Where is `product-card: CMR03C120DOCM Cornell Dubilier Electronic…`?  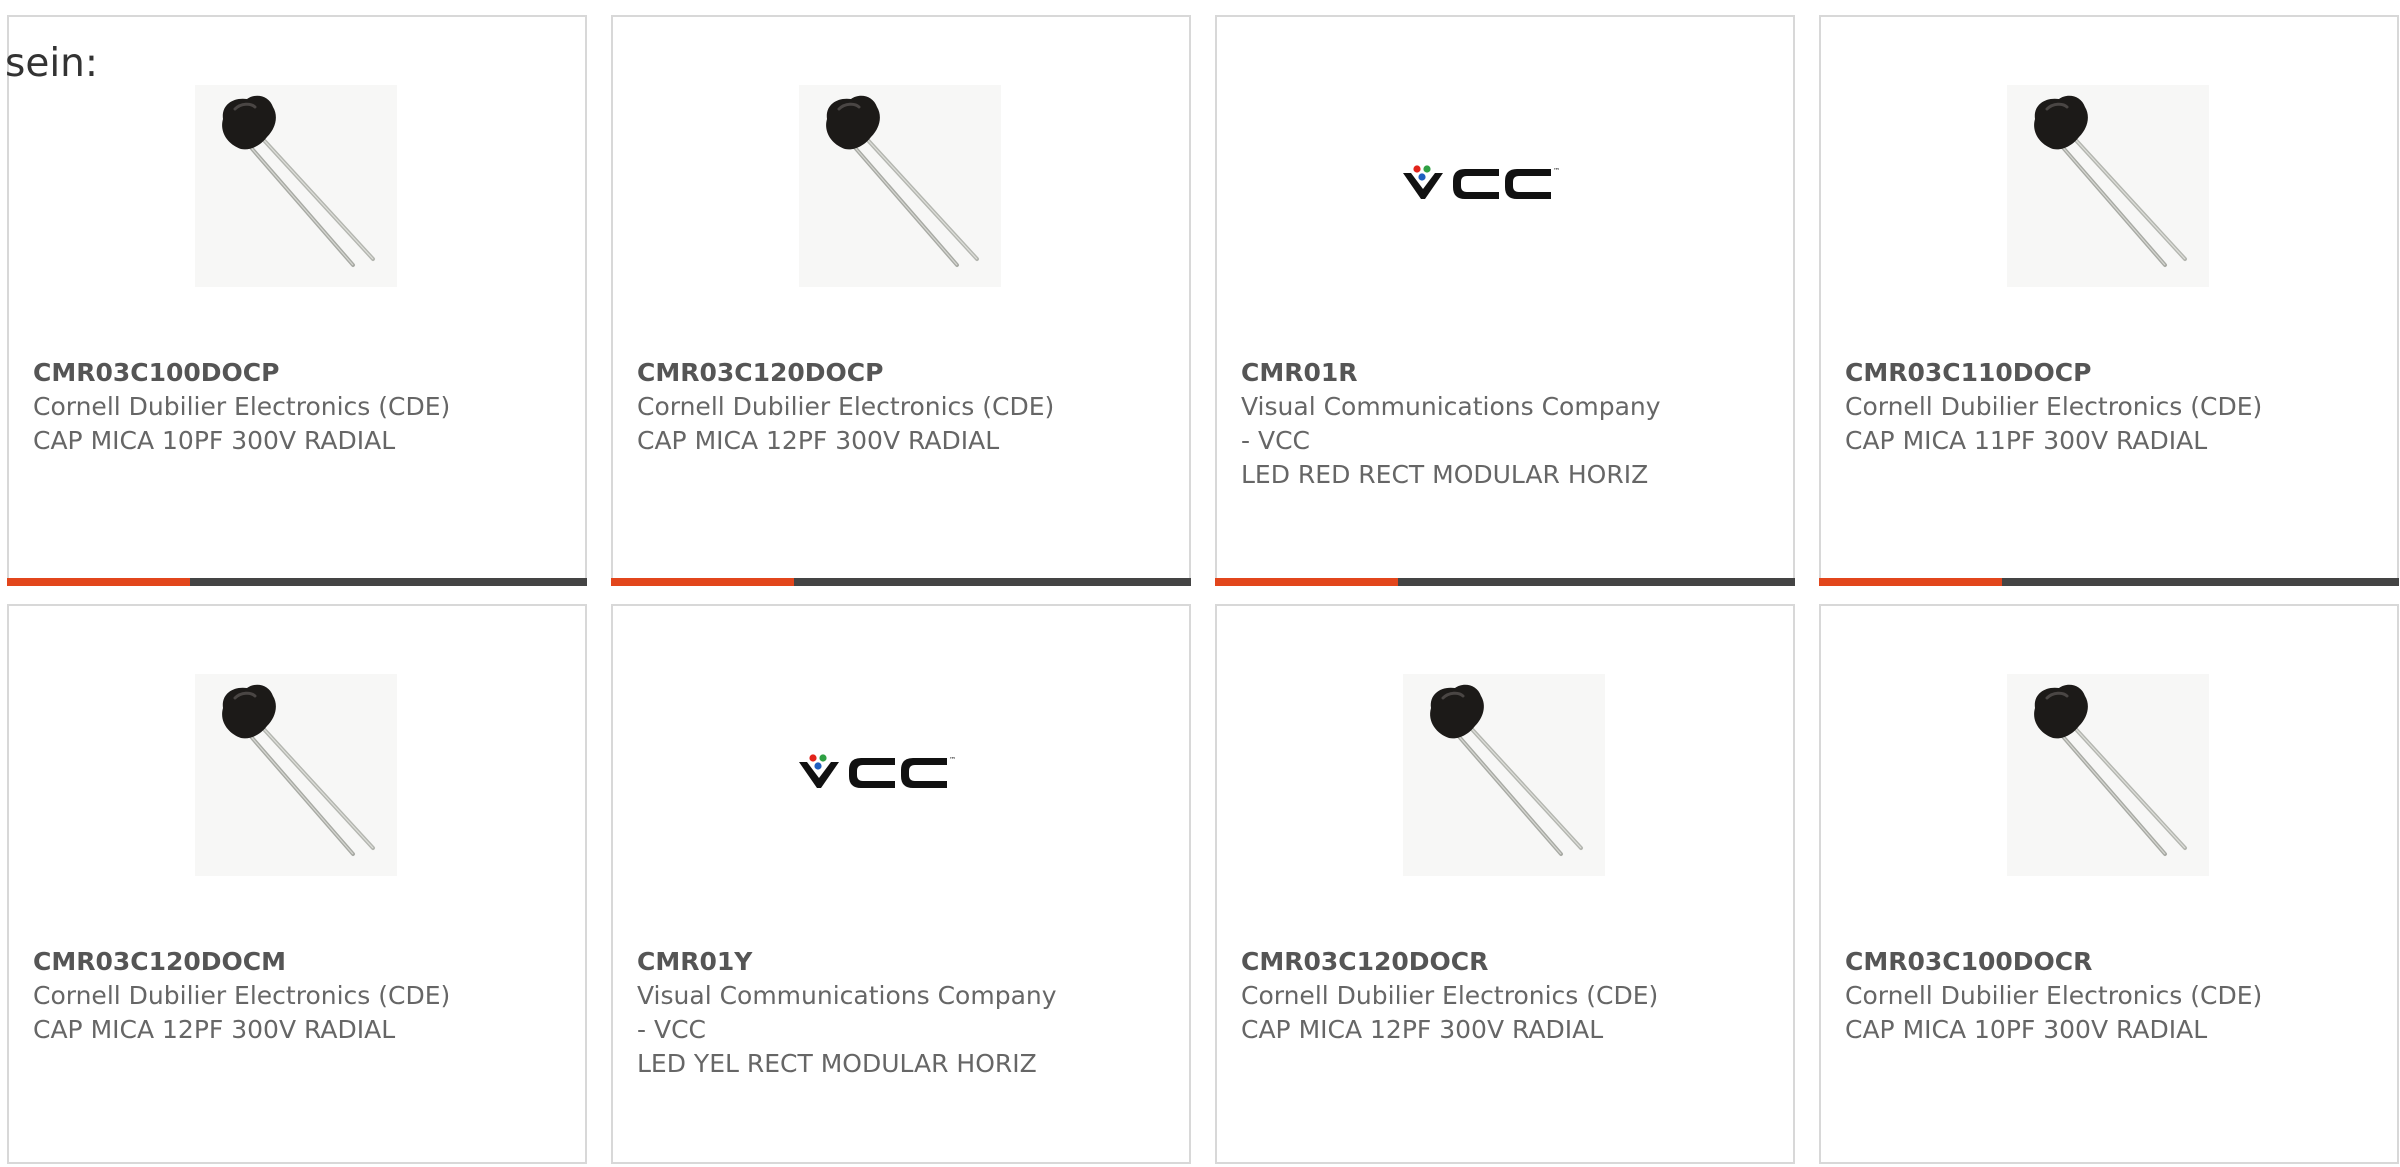
product-card: CMR03C120DOCM Cornell Dubilier Electronic… is located at coordinates (297, 884).